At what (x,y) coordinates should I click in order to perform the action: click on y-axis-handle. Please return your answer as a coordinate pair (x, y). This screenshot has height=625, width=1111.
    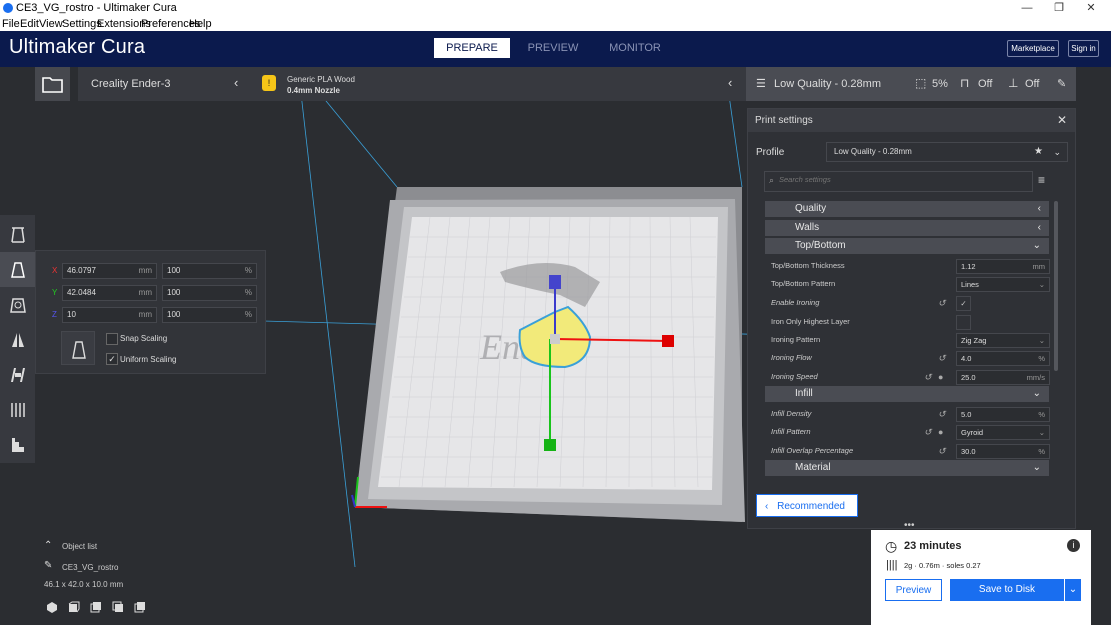
    Looking at the image, I should click on (550, 445).